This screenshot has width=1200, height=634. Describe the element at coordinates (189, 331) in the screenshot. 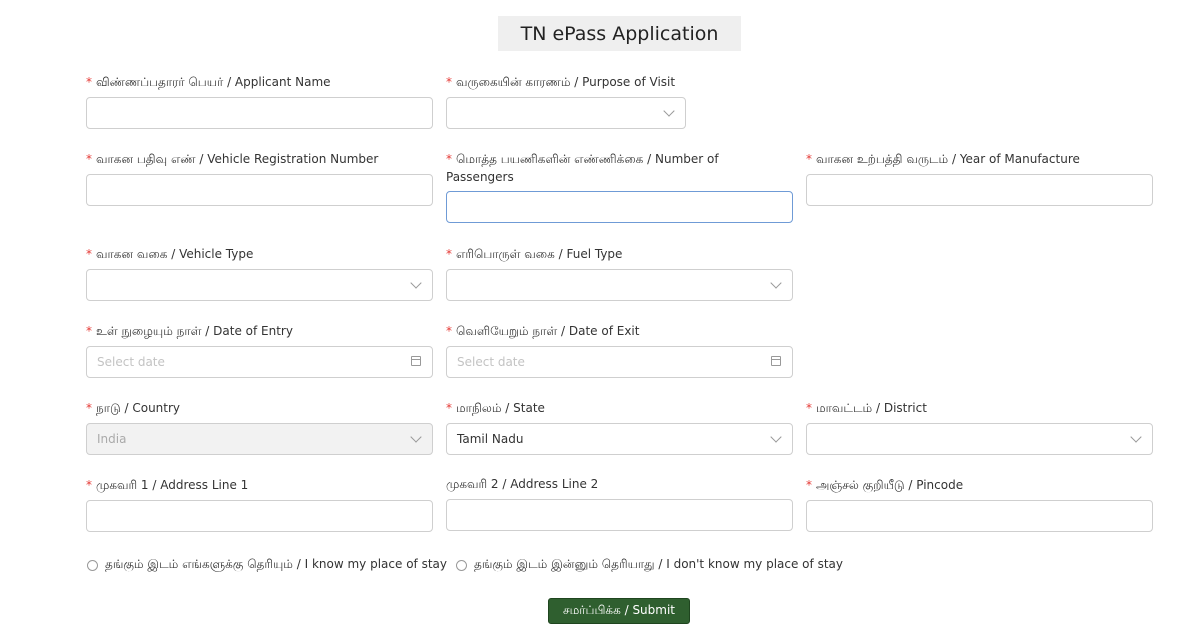

I see `date-entry-label: * உள் நுழையும் நாள் / Date of Entry` at that location.